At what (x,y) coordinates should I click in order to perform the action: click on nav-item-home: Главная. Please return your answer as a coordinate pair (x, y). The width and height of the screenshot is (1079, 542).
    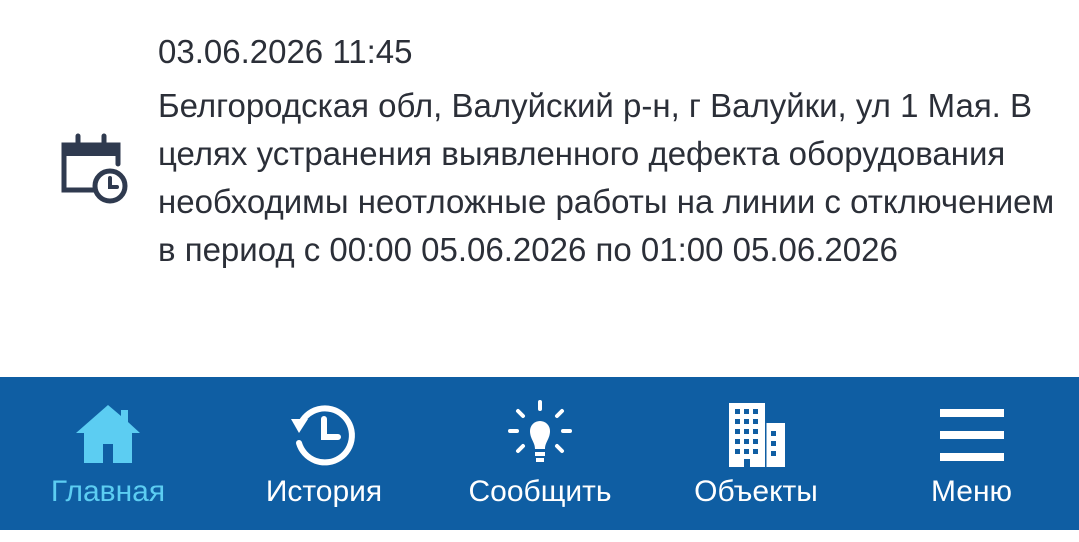
    Looking at the image, I should click on (108, 453).